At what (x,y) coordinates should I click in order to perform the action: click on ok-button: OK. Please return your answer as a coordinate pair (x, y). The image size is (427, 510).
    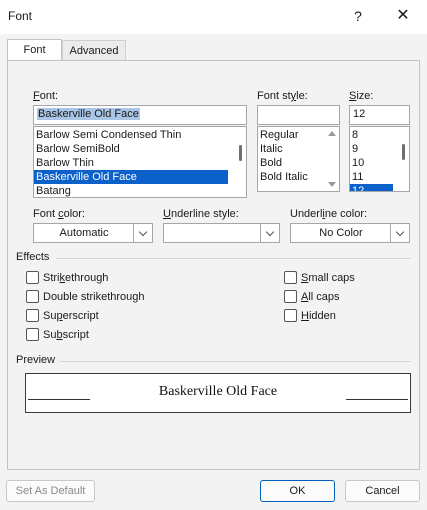
    Looking at the image, I should click on (297, 491).